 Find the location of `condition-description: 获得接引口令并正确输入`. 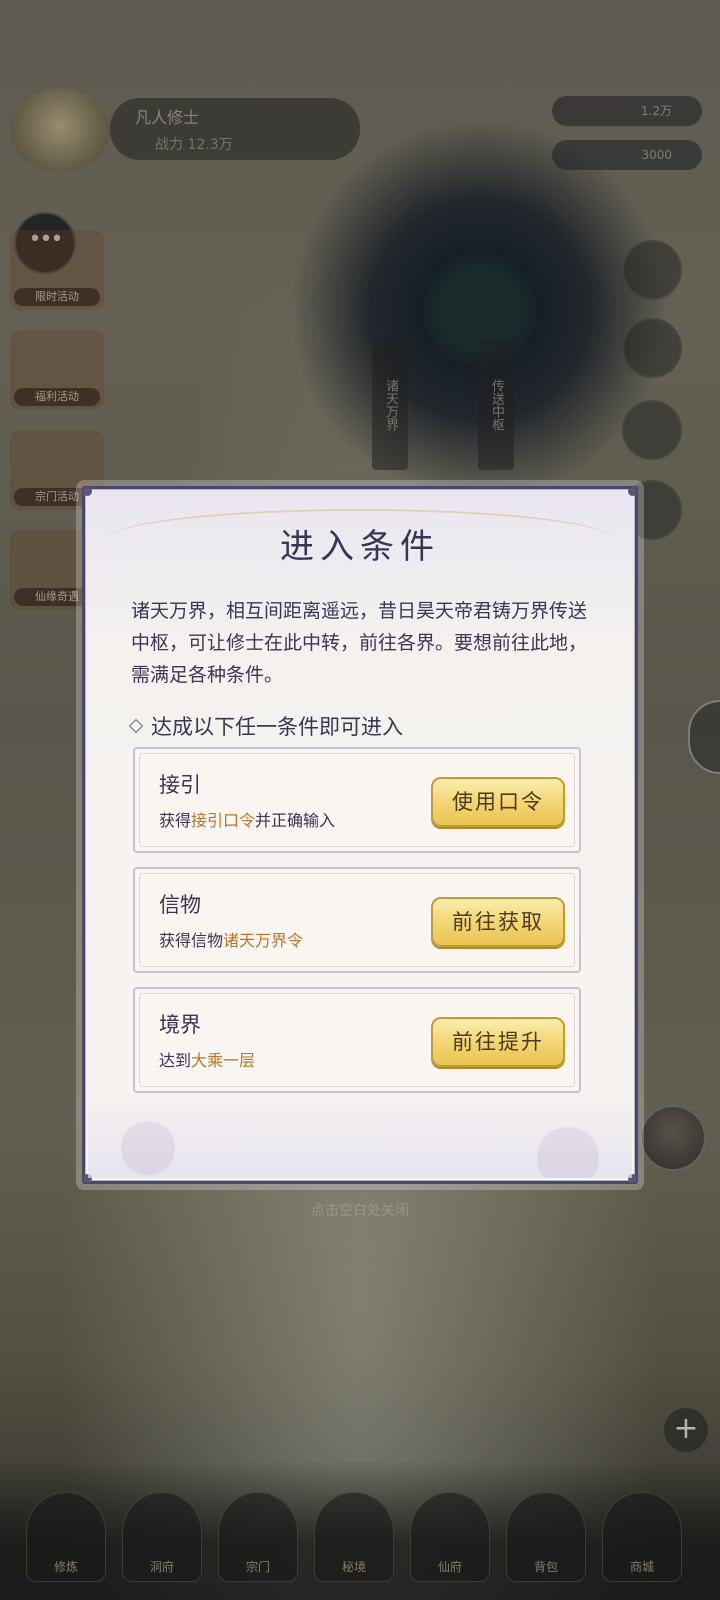

condition-description: 获得接引口令并正确输入 is located at coordinates (247, 819).